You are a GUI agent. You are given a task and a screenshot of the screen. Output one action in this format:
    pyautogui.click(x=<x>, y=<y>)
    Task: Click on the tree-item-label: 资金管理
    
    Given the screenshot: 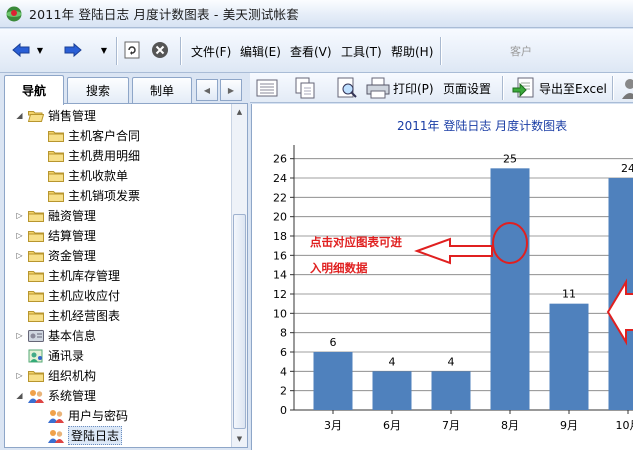 What is the action you would take?
    pyautogui.click(x=72, y=255)
    